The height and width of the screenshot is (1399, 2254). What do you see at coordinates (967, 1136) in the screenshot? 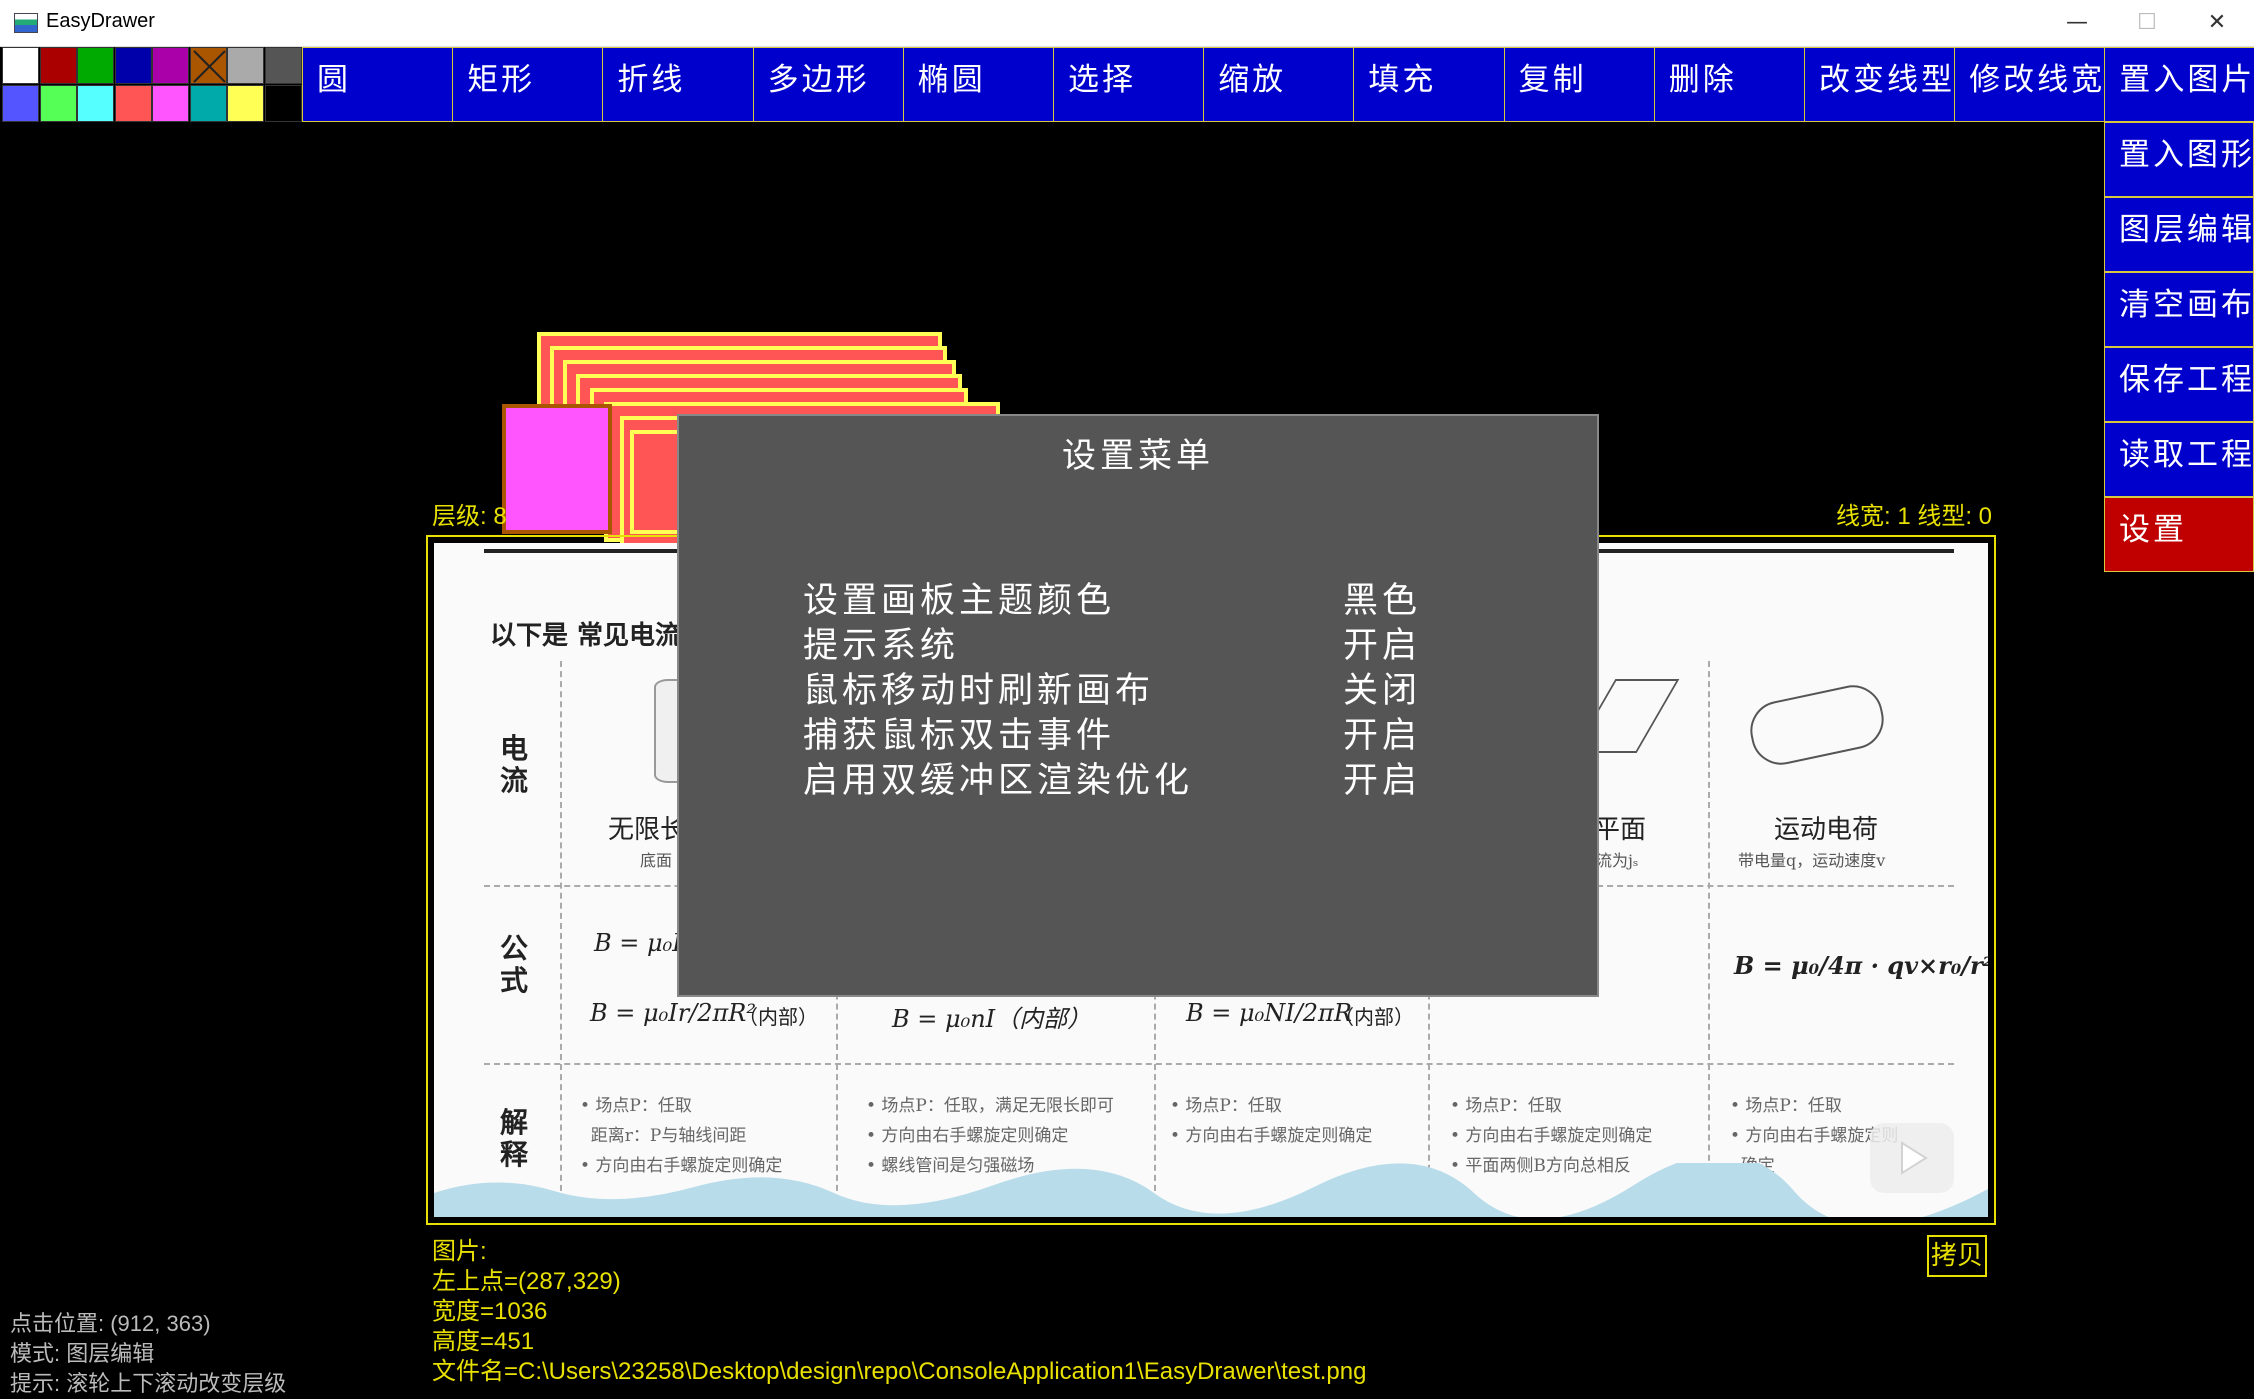
I see `col2-note: • 方向由右手螺旋定则确定` at bounding box center [967, 1136].